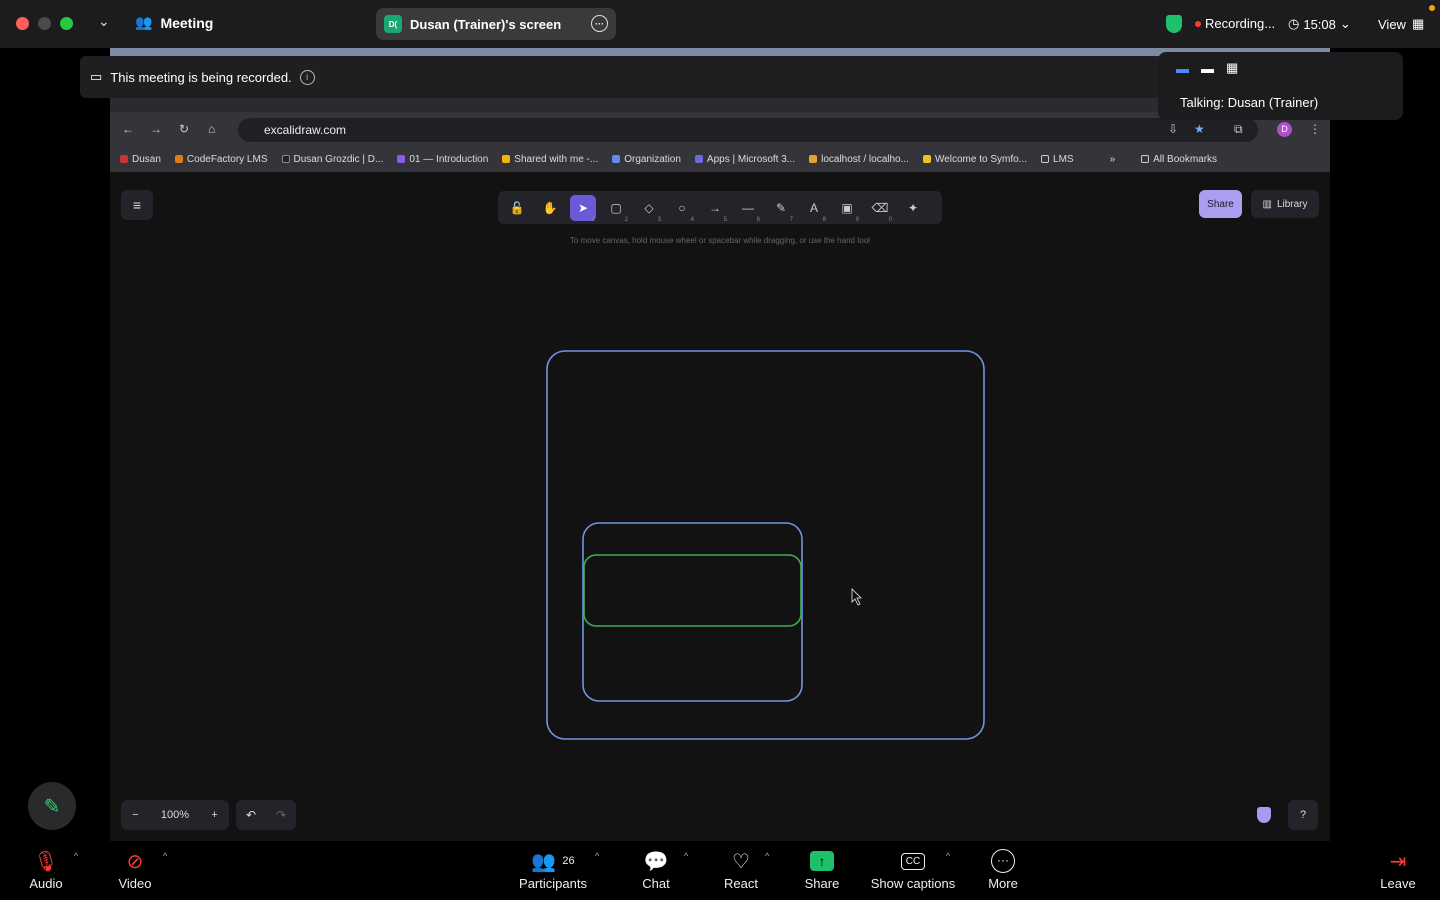  I want to click on leave-button: ⇥ Leave, so click(1398, 869).